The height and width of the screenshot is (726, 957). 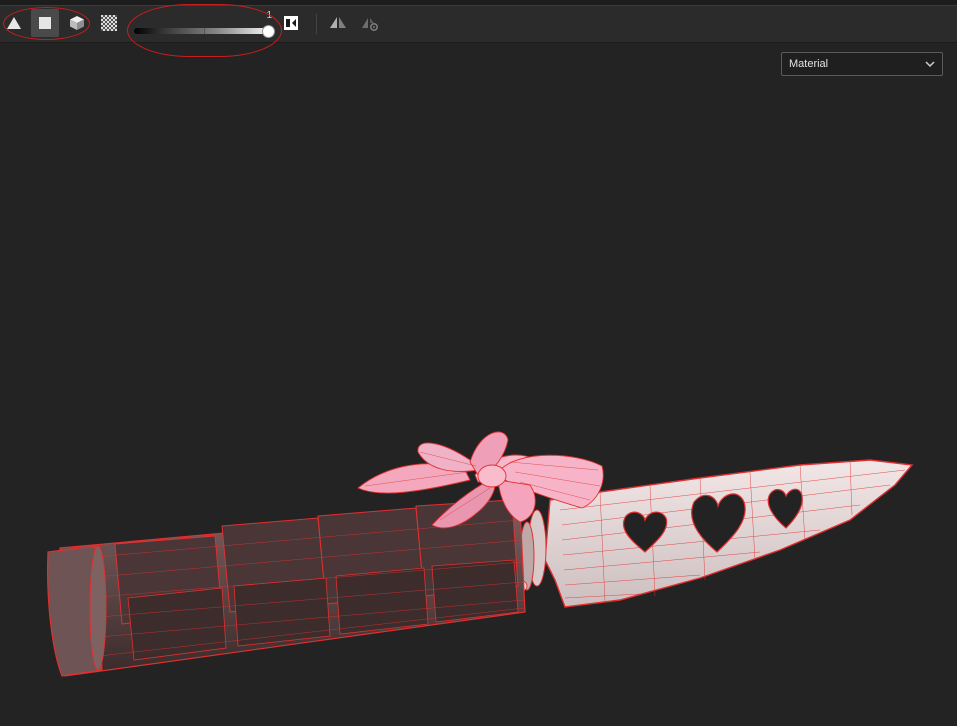 I want to click on shaded-mode-button, so click(x=77, y=23).